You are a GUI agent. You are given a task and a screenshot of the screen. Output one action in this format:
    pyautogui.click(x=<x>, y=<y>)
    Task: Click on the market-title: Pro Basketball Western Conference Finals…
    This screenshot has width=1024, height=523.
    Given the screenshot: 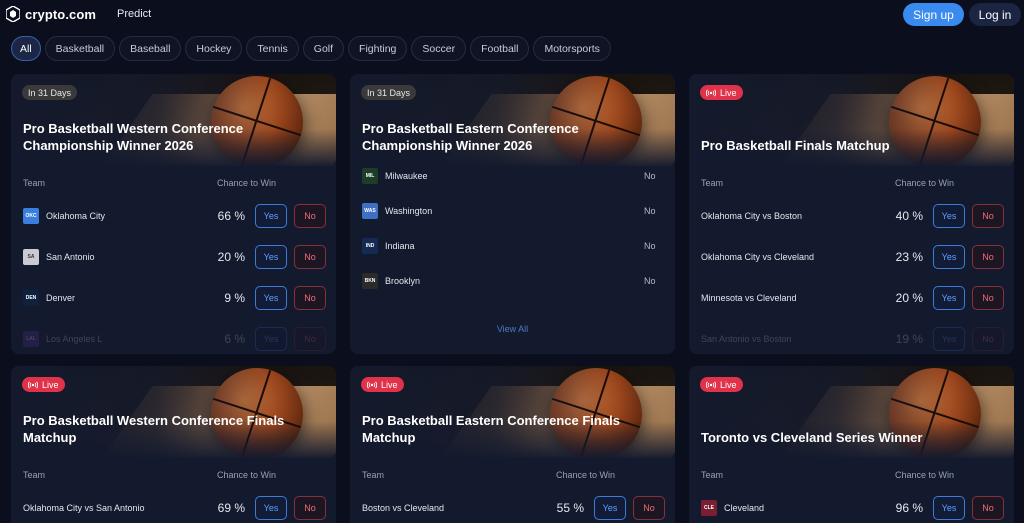 What is the action you would take?
    pyautogui.click(x=173, y=429)
    